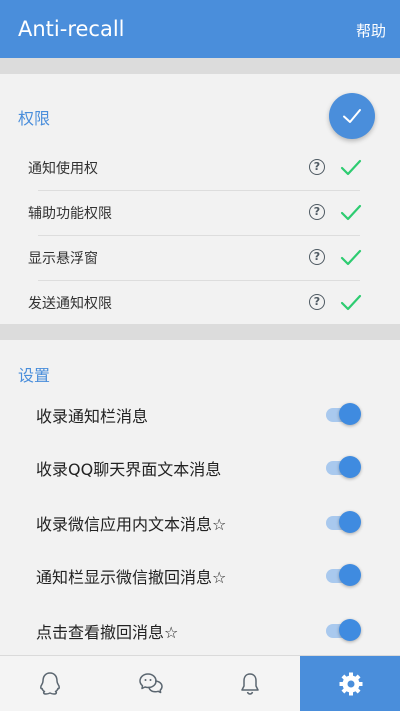 This screenshot has width=400, height=711. What do you see at coordinates (131, 577) in the screenshot?
I see `setting-label: 通知栏显示微信撤回消息☆` at bounding box center [131, 577].